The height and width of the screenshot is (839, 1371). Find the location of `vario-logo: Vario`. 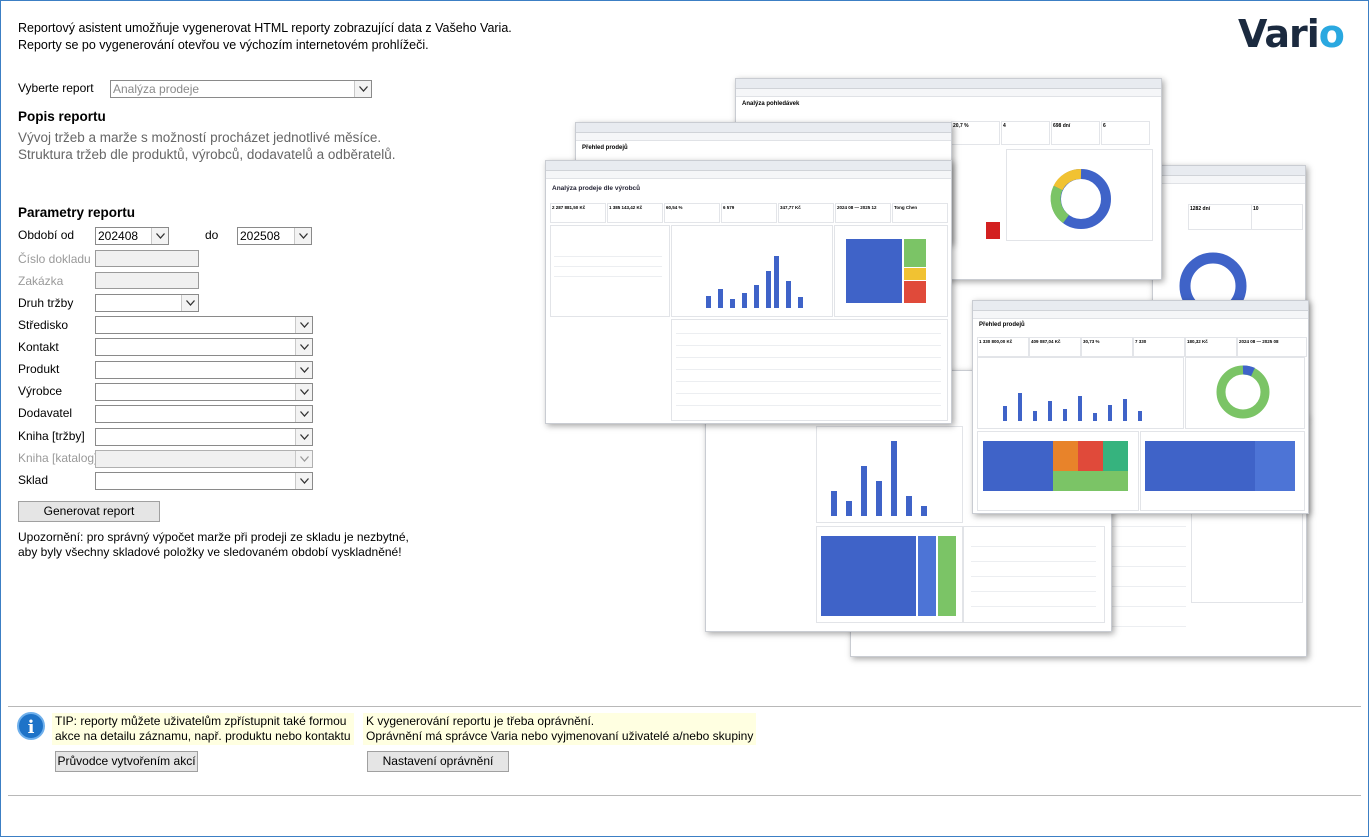

vario-logo: Vario is located at coordinates (1291, 34).